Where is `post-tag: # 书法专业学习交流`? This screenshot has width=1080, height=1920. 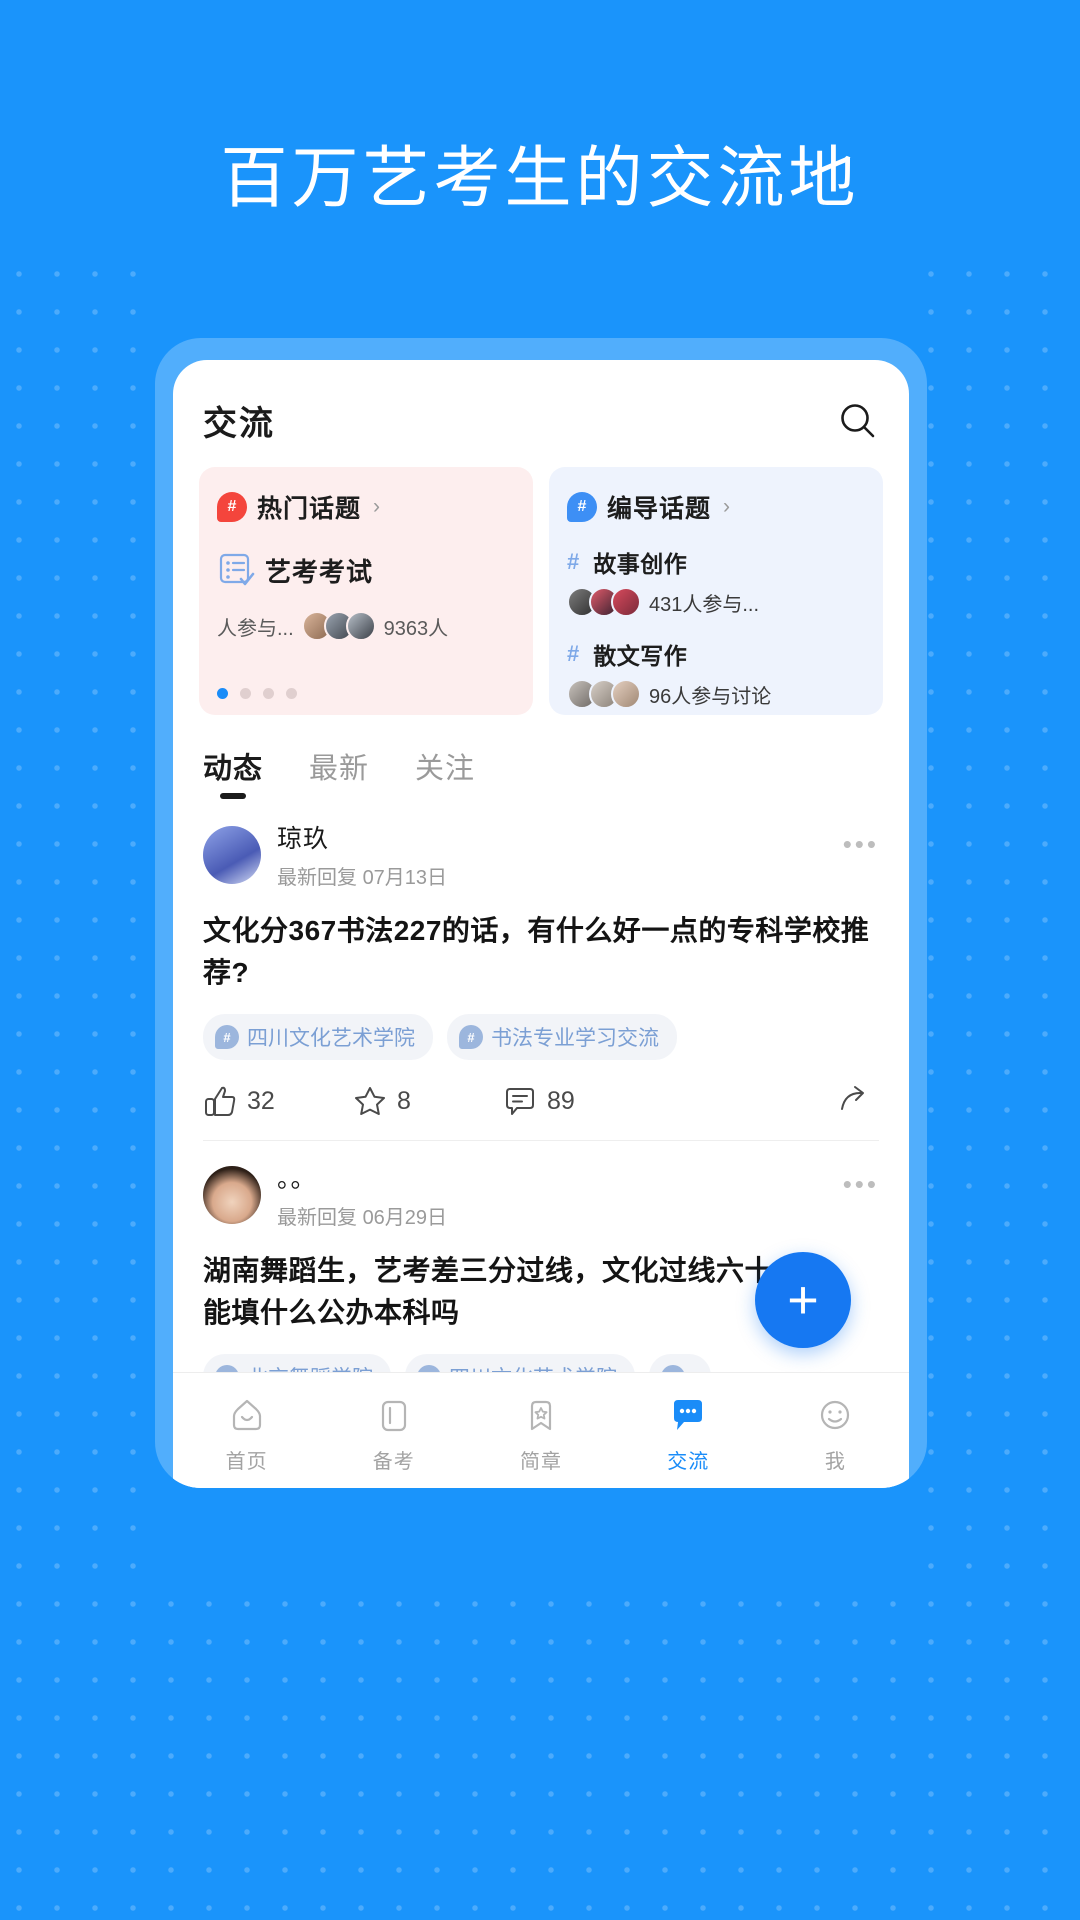 post-tag: # 书法专业学习交流 is located at coordinates (562, 1037).